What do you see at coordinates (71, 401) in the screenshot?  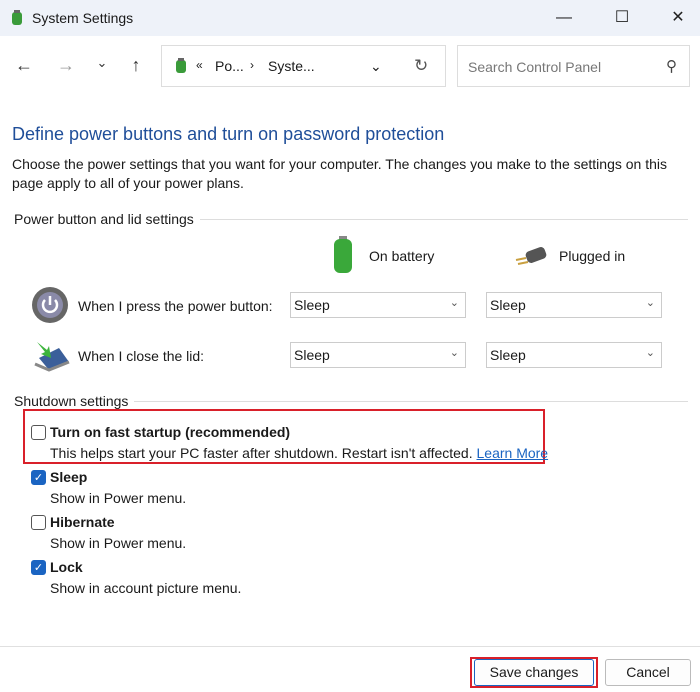 I see `section-title: Shutdown settings` at bounding box center [71, 401].